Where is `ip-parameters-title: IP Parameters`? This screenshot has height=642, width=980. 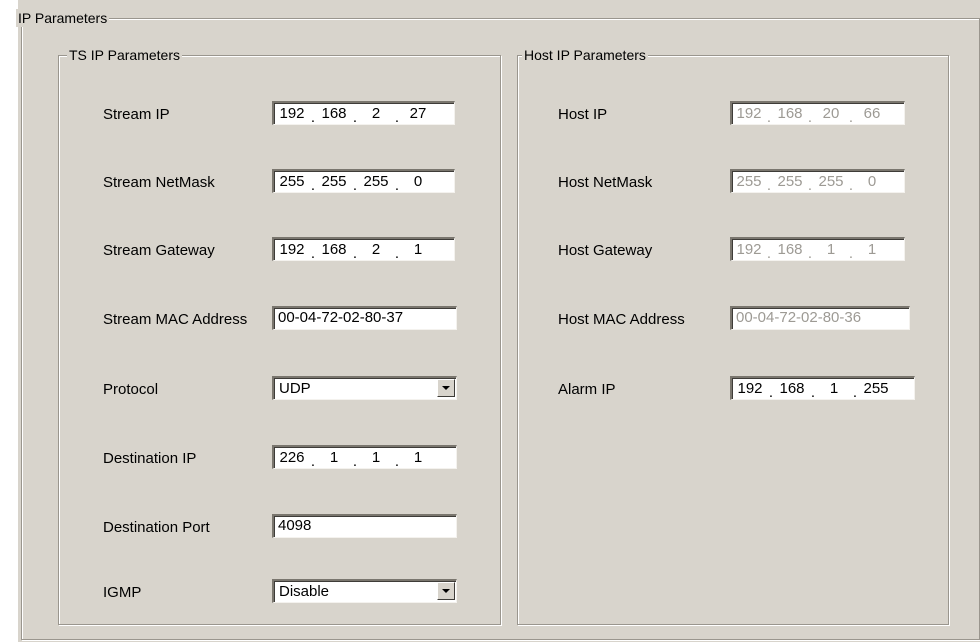 ip-parameters-title: IP Parameters is located at coordinates (63, 18).